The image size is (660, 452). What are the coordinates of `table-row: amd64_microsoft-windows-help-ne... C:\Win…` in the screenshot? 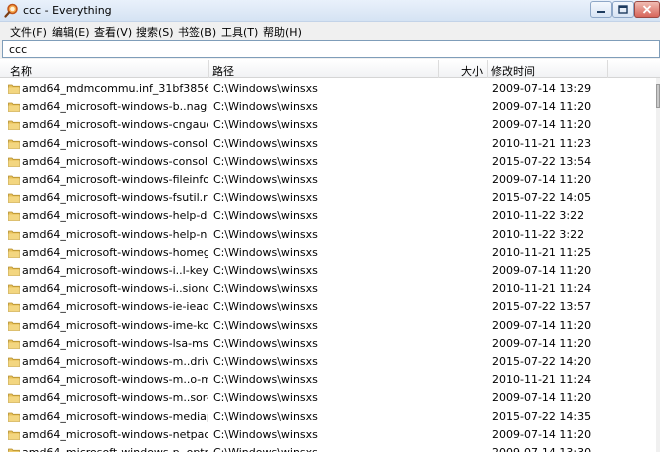 It's located at (328, 235).